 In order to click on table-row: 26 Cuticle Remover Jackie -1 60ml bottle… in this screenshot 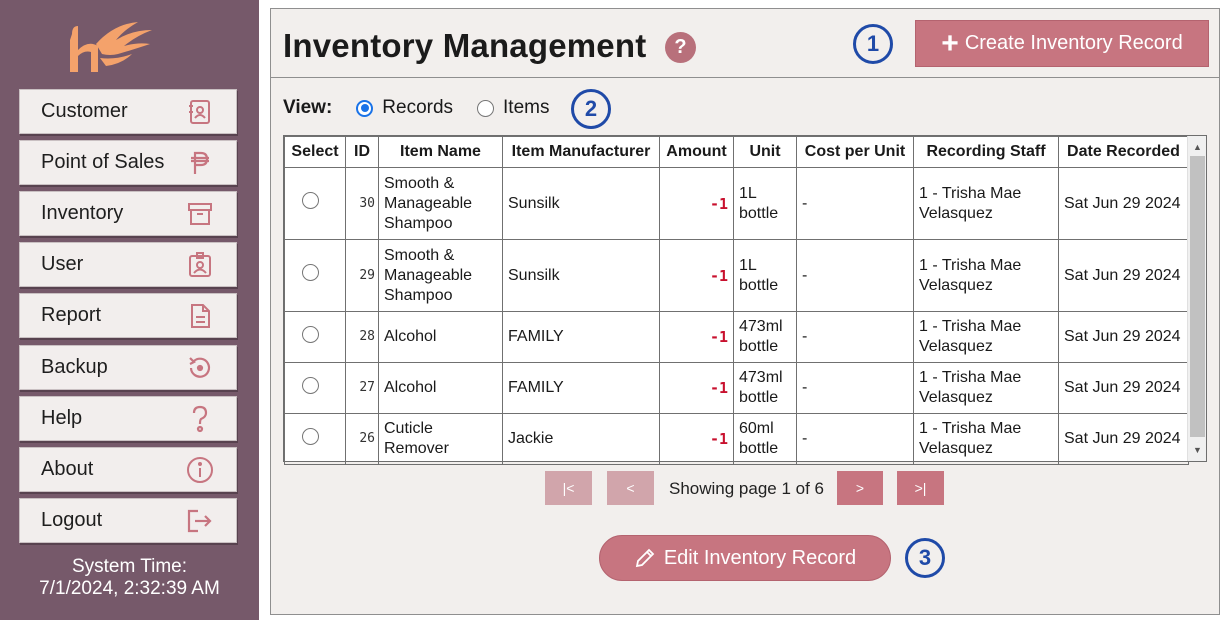, I will do `click(736, 439)`.